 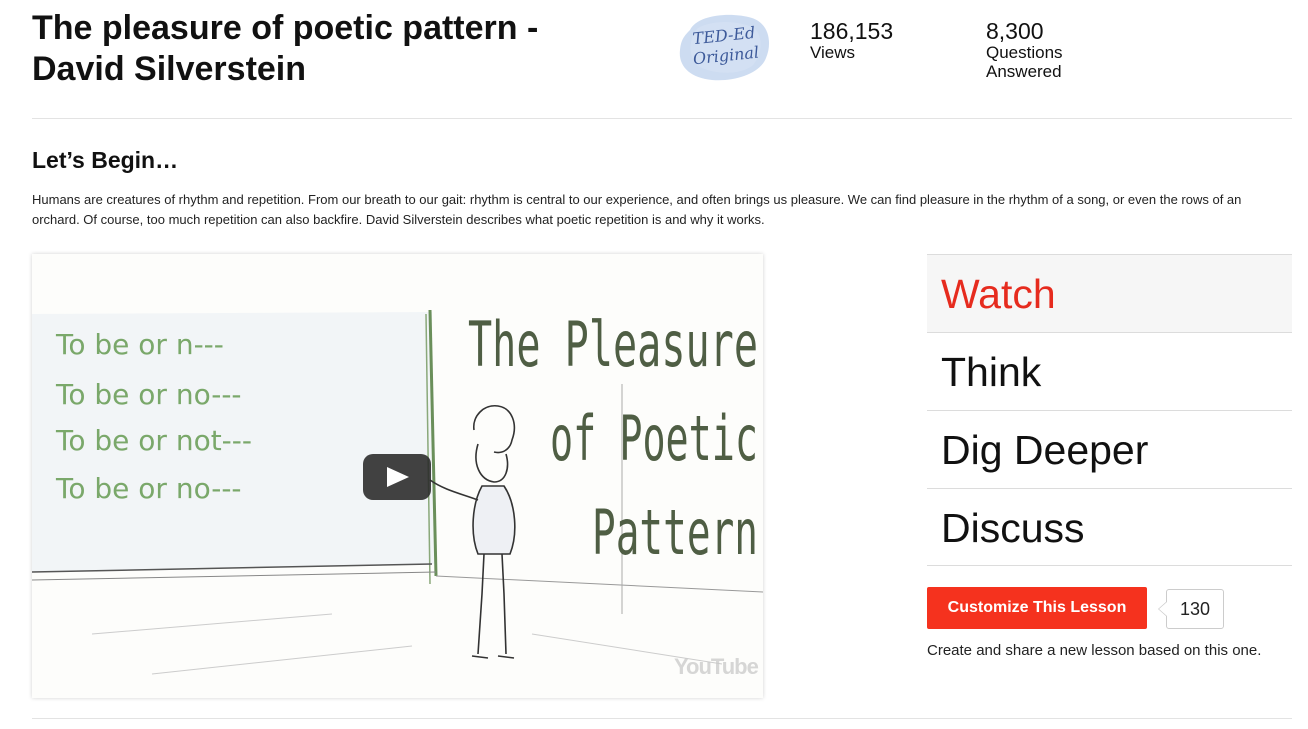 What do you see at coordinates (1037, 608) in the screenshot?
I see `customize-lesson-button: Customize This Lesson` at bounding box center [1037, 608].